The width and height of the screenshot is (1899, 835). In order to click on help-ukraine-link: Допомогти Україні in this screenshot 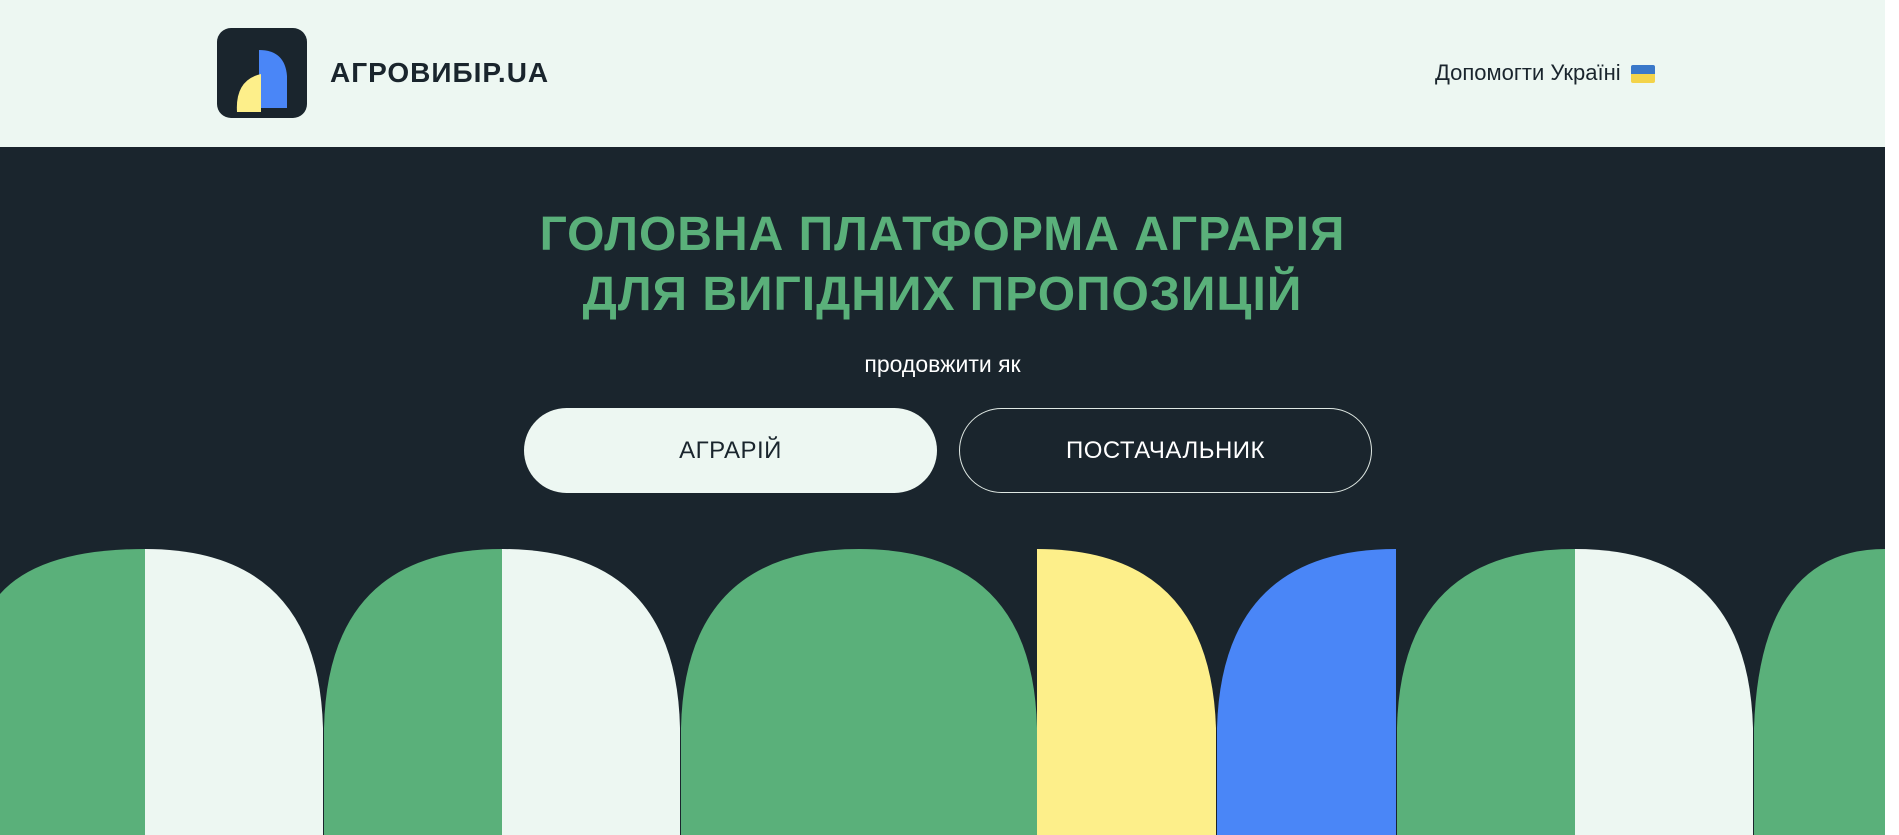, I will do `click(1545, 73)`.